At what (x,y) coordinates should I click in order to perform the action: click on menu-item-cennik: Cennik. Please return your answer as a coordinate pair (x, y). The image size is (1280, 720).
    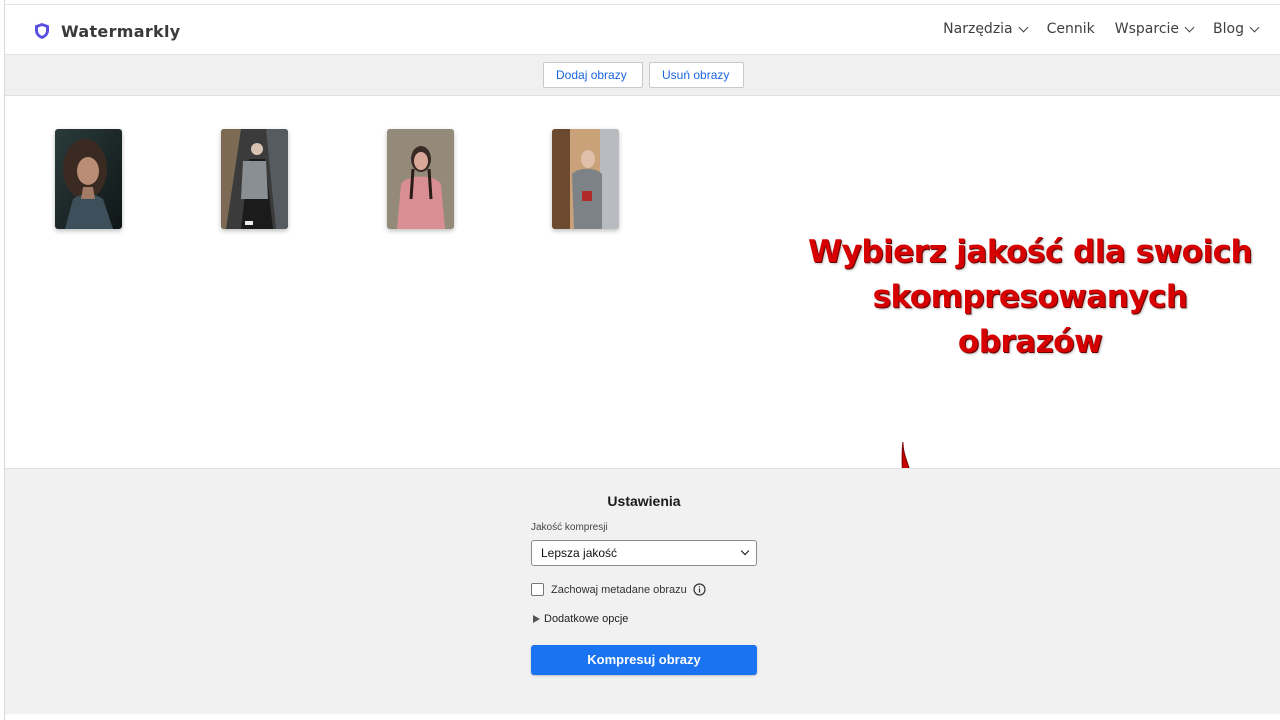
    Looking at the image, I should click on (1071, 29).